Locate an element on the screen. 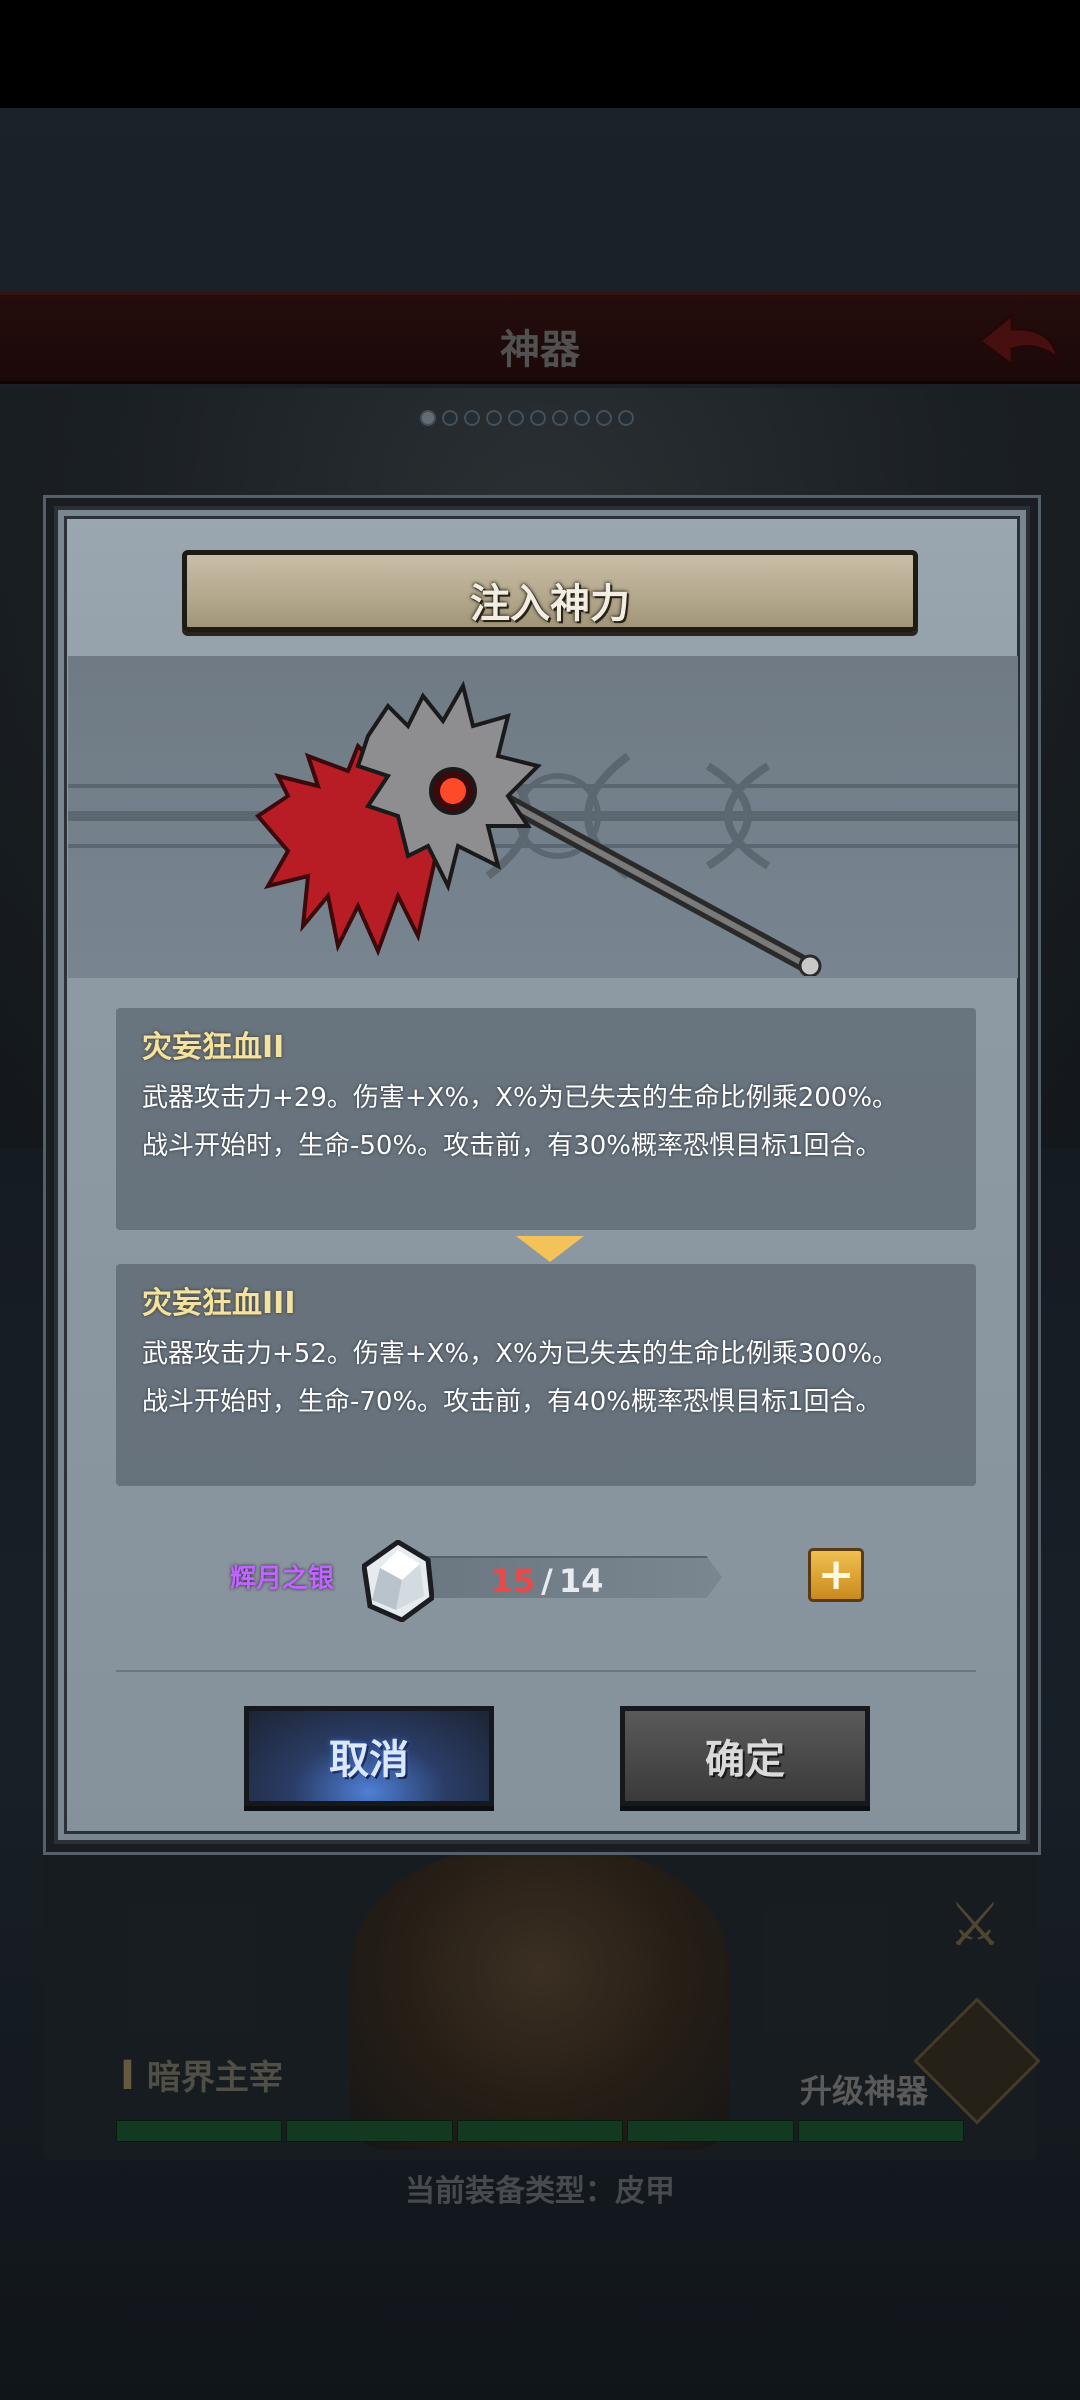 The width and height of the screenshot is (1080, 2400). material-count-bar: 15/14 is located at coordinates (567, 1577).